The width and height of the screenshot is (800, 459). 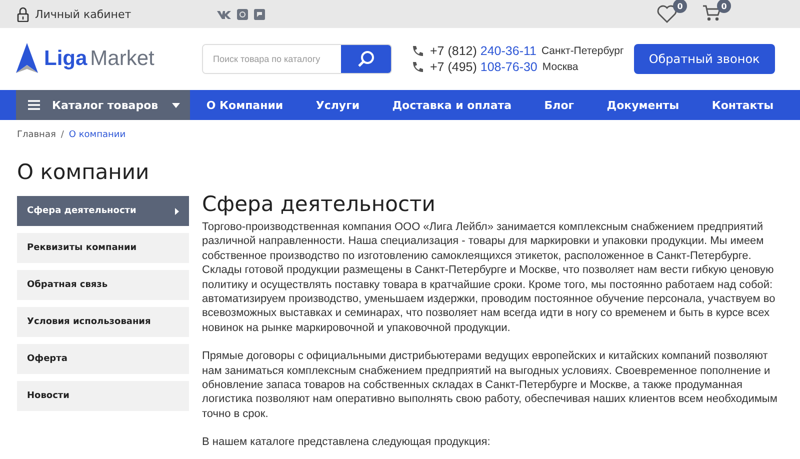 I want to click on chat-icon, so click(x=259, y=14).